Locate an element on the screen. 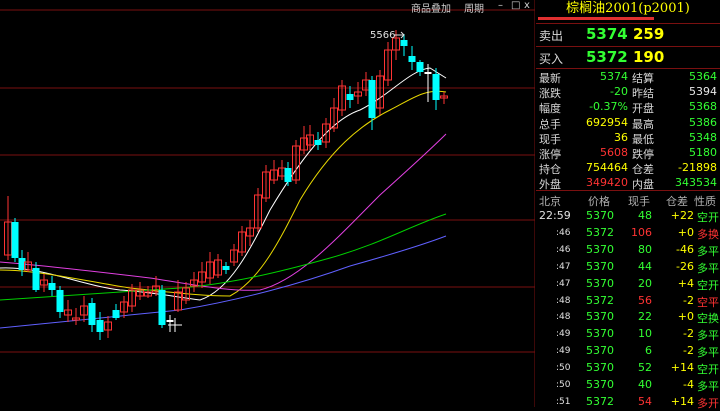 The width and height of the screenshot is (720, 411). tick-volume: 10 is located at coordinates (645, 334).